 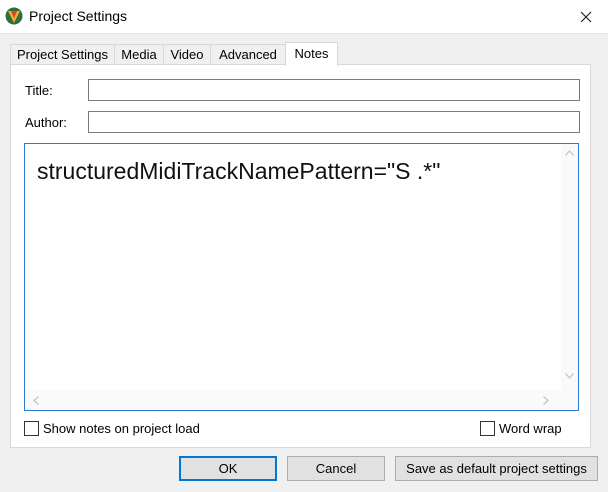 What do you see at coordinates (569, 400) in the screenshot?
I see `scrollbar-corner` at bounding box center [569, 400].